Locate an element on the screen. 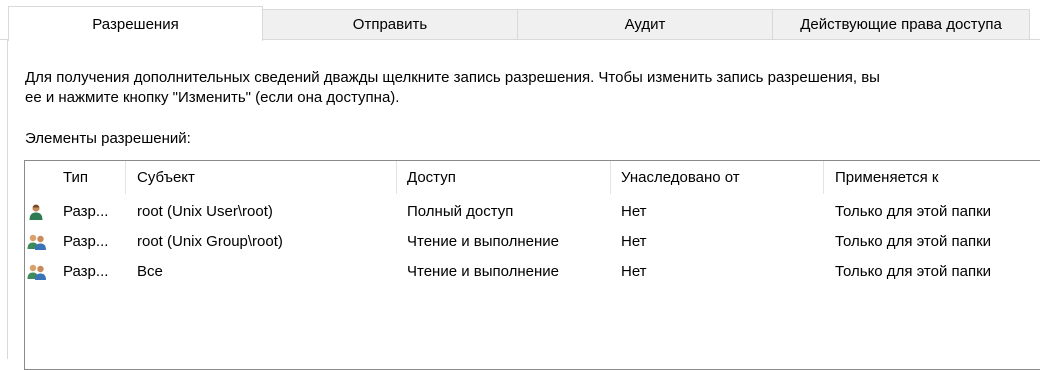  tab-effective-access: Действующие права доступа is located at coordinates (901, 24).